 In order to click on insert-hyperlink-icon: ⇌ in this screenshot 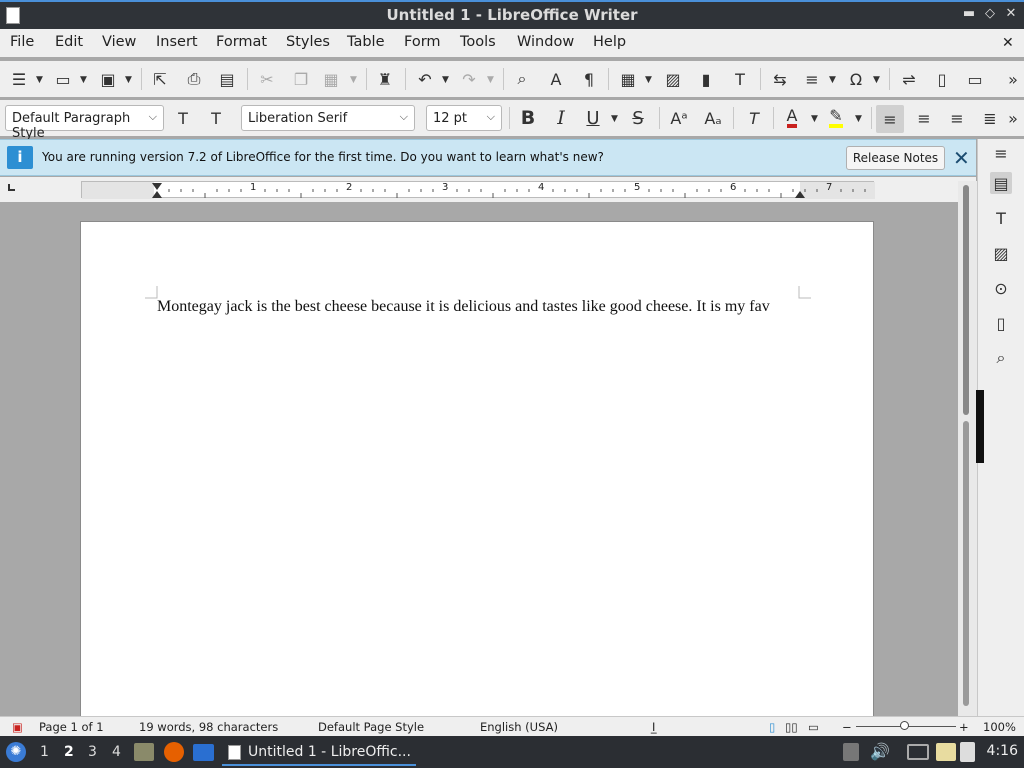, I will do `click(909, 79)`.